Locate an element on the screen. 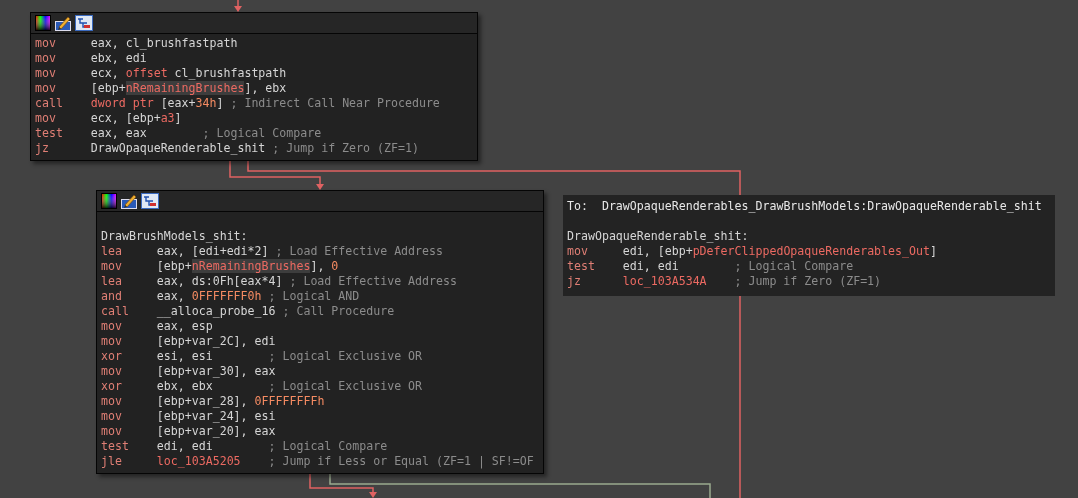  code-line: mov edi, [ebp+pDeferClippedOpaqueRenderables_Out] is located at coordinates (752, 251).